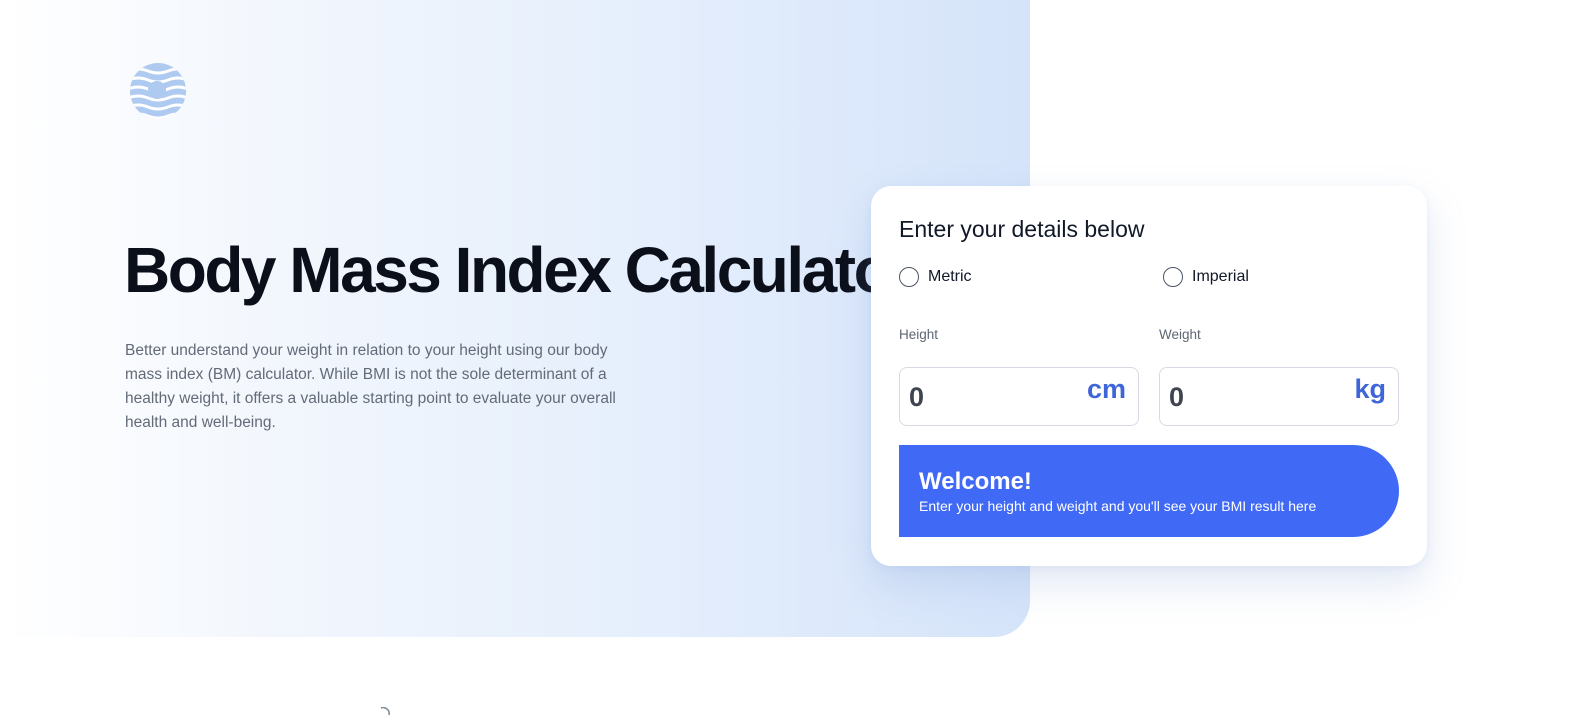 The width and height of the screenshot is (1578, 717). What do you see at coordinates (950, 276) in the screenshot?
I see `metric-label: Metric` at bounding box center [950, 276].